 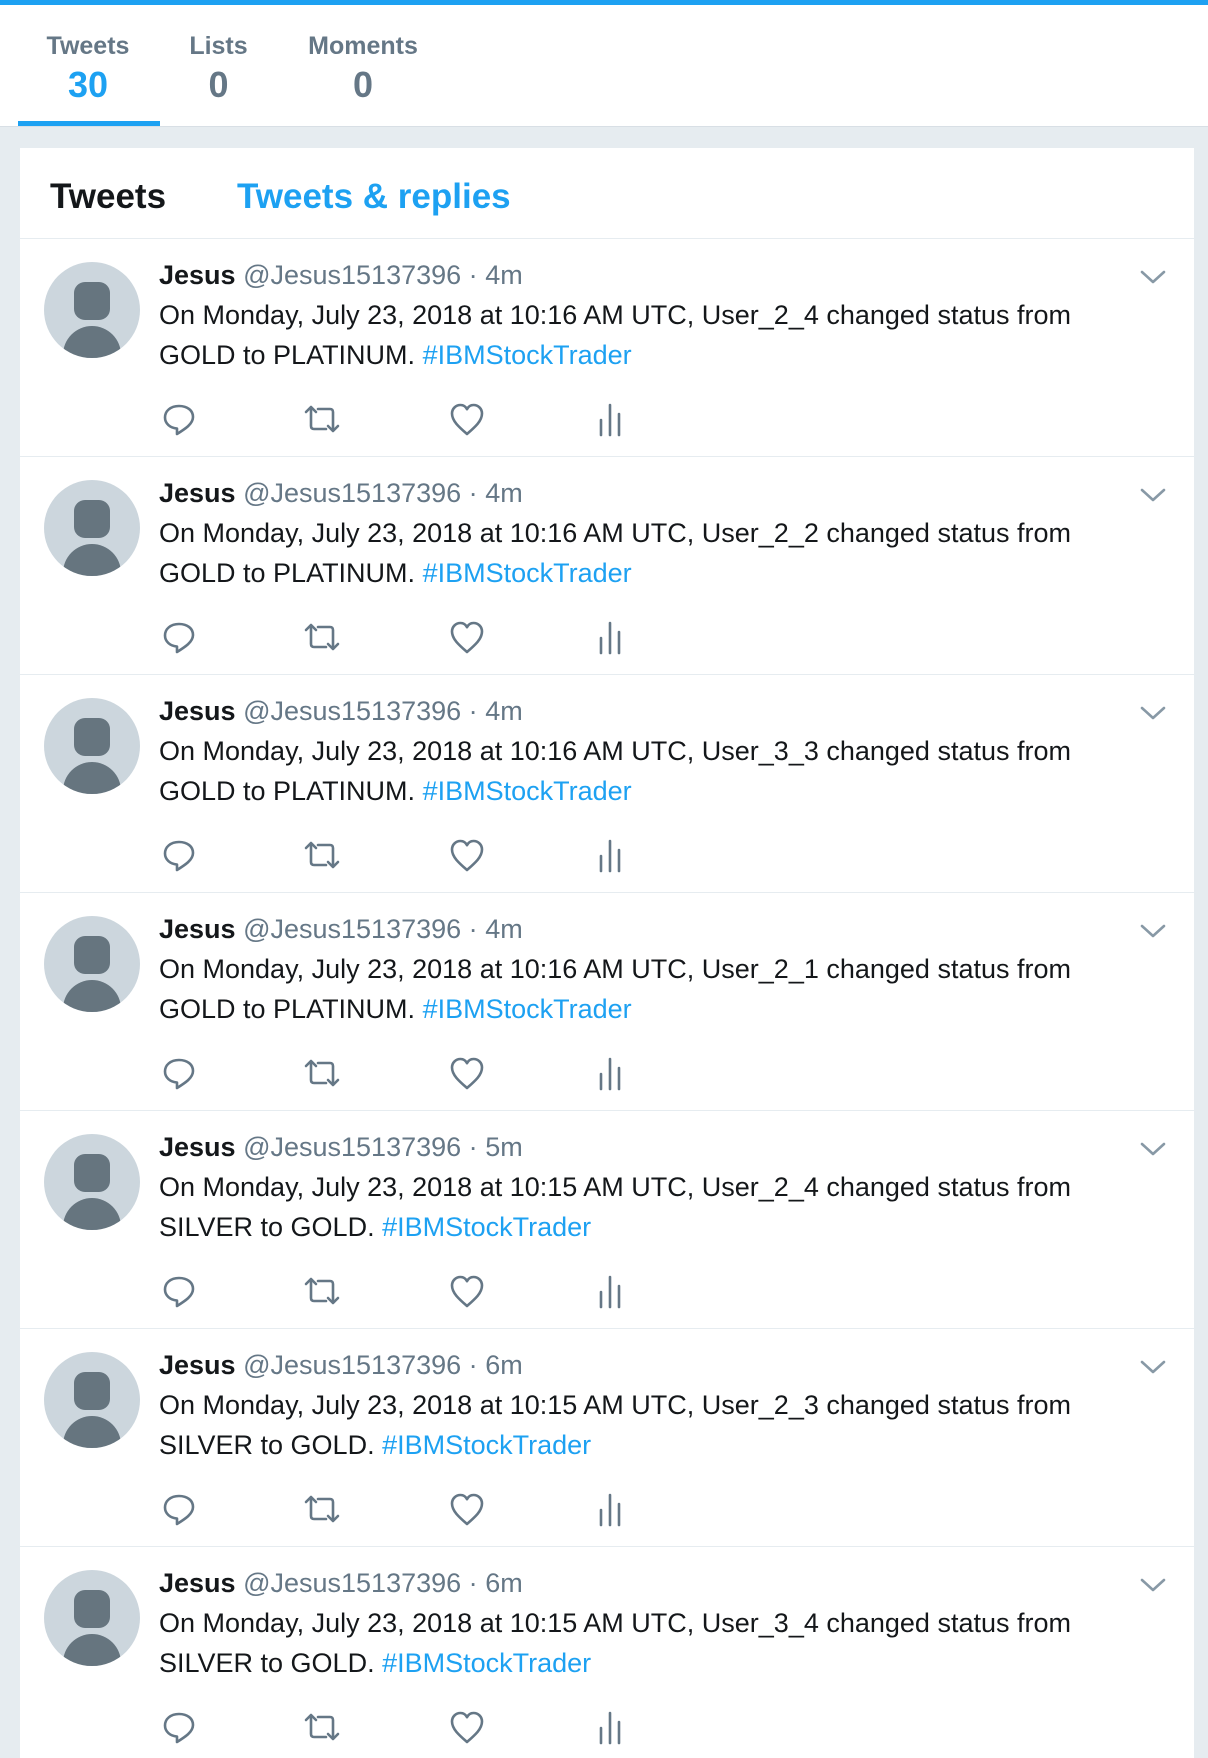 I want to click on nav-tweets: Tweets 30, so click(x=88, y=69).